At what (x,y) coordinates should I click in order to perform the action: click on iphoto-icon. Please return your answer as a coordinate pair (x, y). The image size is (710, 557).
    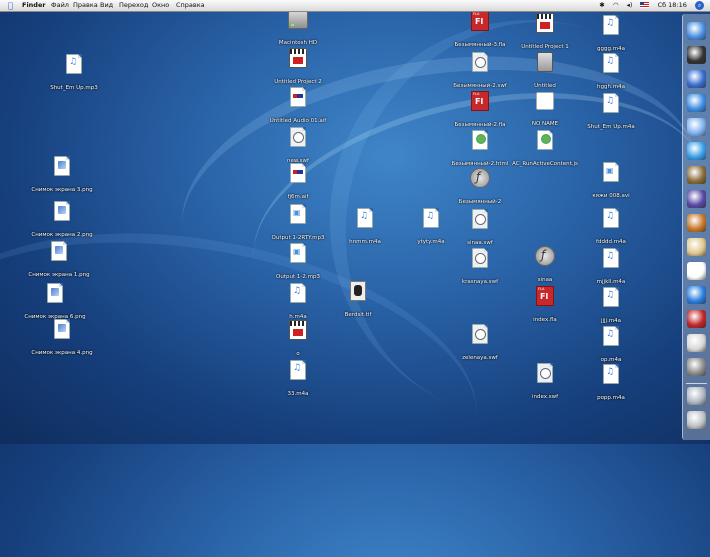
    Looking at the image, I should click on (696, 175).